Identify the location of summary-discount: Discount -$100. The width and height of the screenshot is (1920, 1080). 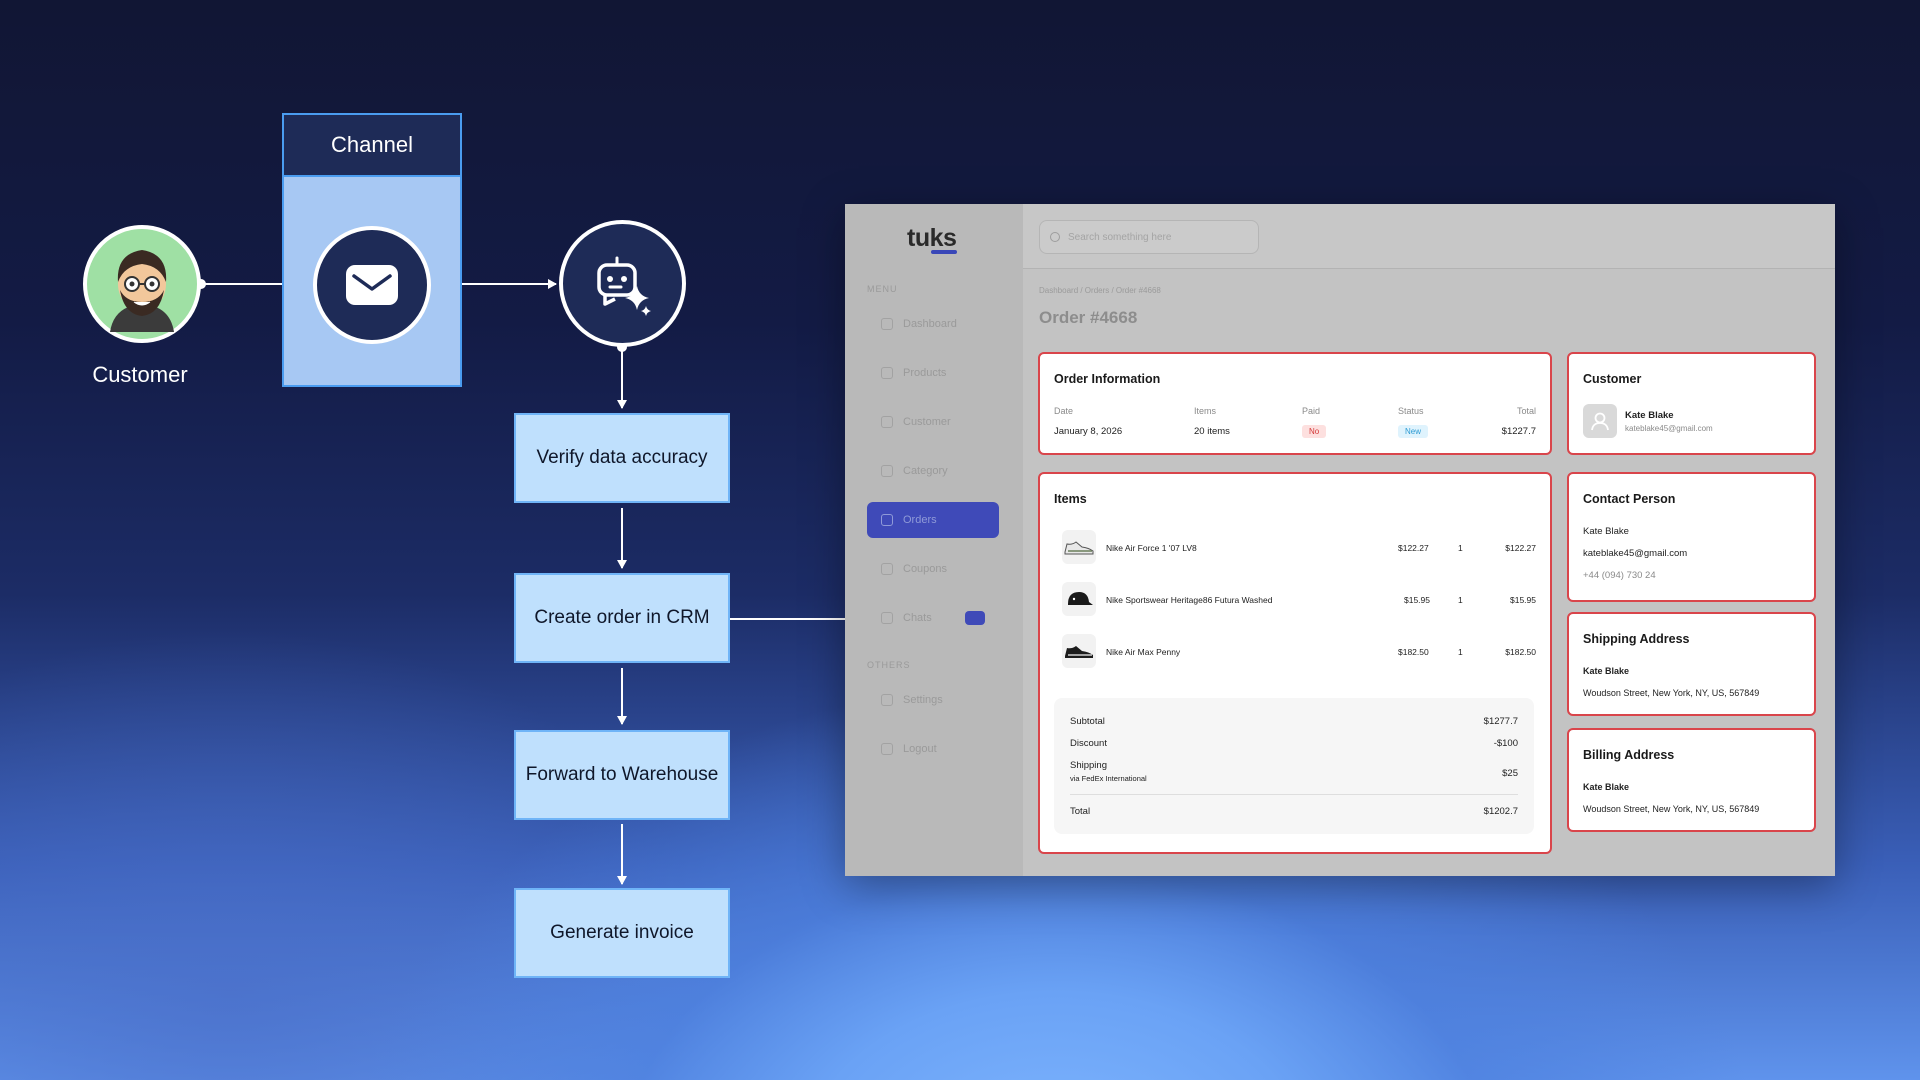
(1294, 743).